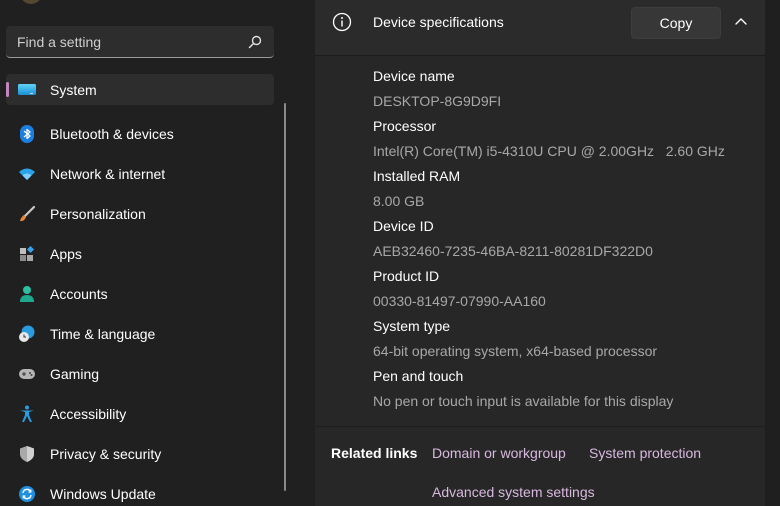 The height and width of the screenshot is (506, 780). Describe the element at coordinates (437, 101) in the screenshot. I see `spec-value-device-name: DESKTOP-8G9D9FI` at that location.